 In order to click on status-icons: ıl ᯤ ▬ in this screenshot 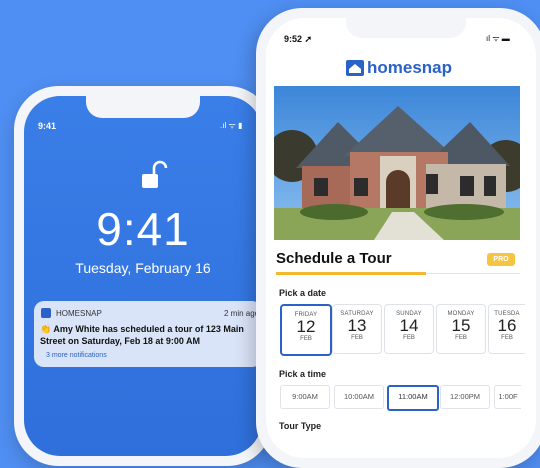, I will do `click(498, 38)`.